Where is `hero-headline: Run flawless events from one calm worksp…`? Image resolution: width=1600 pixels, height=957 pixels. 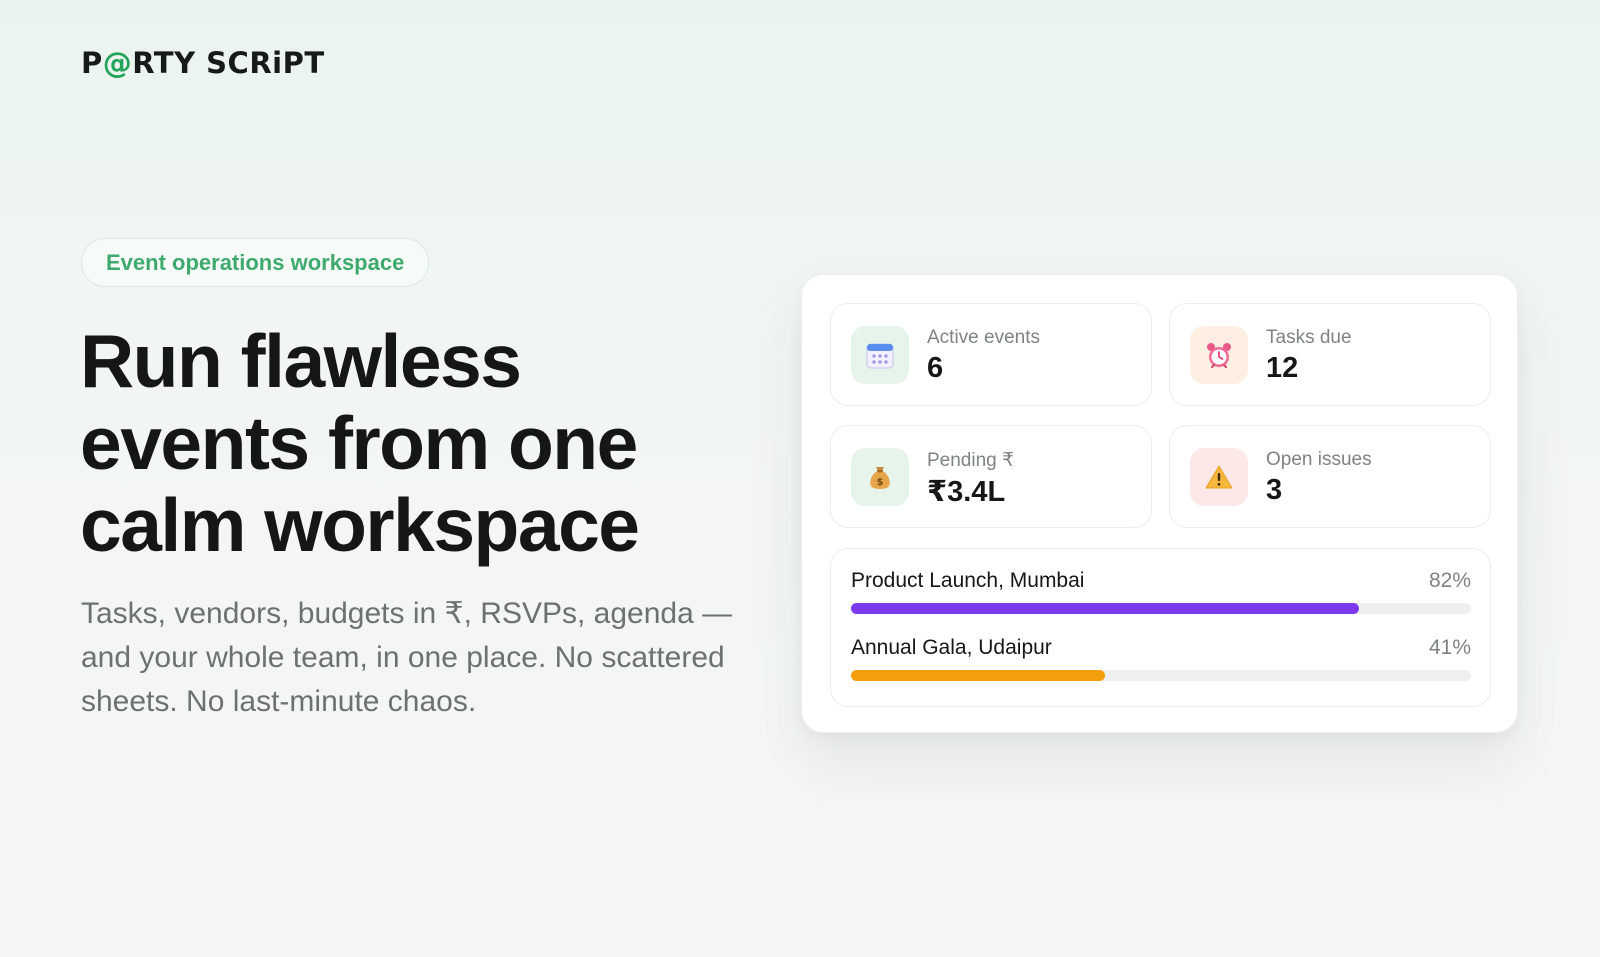 hero-headline: Run flawless events from one calm worksp… is located at coordinates (360, 443).